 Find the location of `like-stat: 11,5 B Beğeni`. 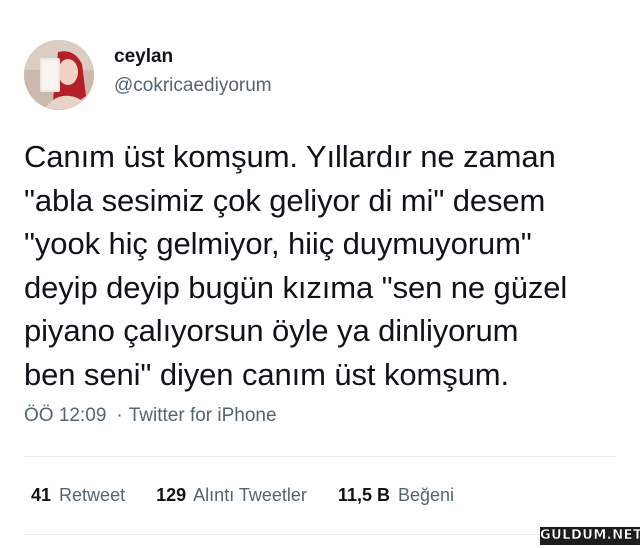

like-stat: 11,5 B Beğeni is located at coordinates (396, 495).